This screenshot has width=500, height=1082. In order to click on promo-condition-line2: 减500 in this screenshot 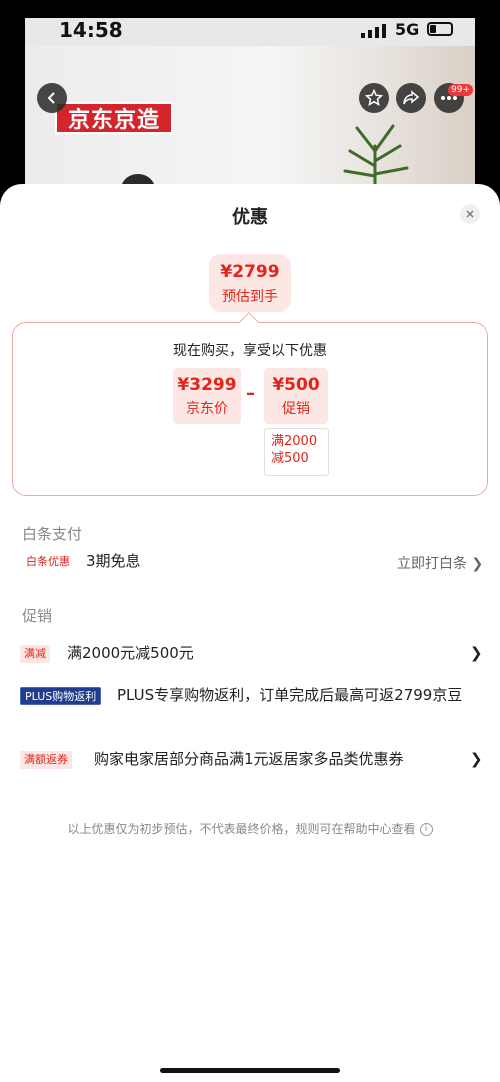, I will do `click(290, 458)`.